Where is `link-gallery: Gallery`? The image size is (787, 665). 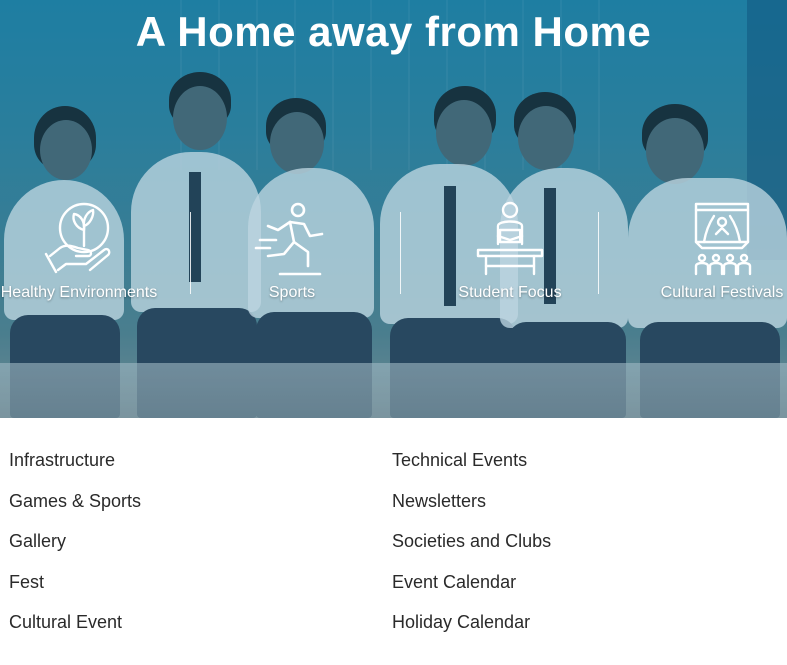
link-gallery: Gallery is located at coordinates (75, 541).